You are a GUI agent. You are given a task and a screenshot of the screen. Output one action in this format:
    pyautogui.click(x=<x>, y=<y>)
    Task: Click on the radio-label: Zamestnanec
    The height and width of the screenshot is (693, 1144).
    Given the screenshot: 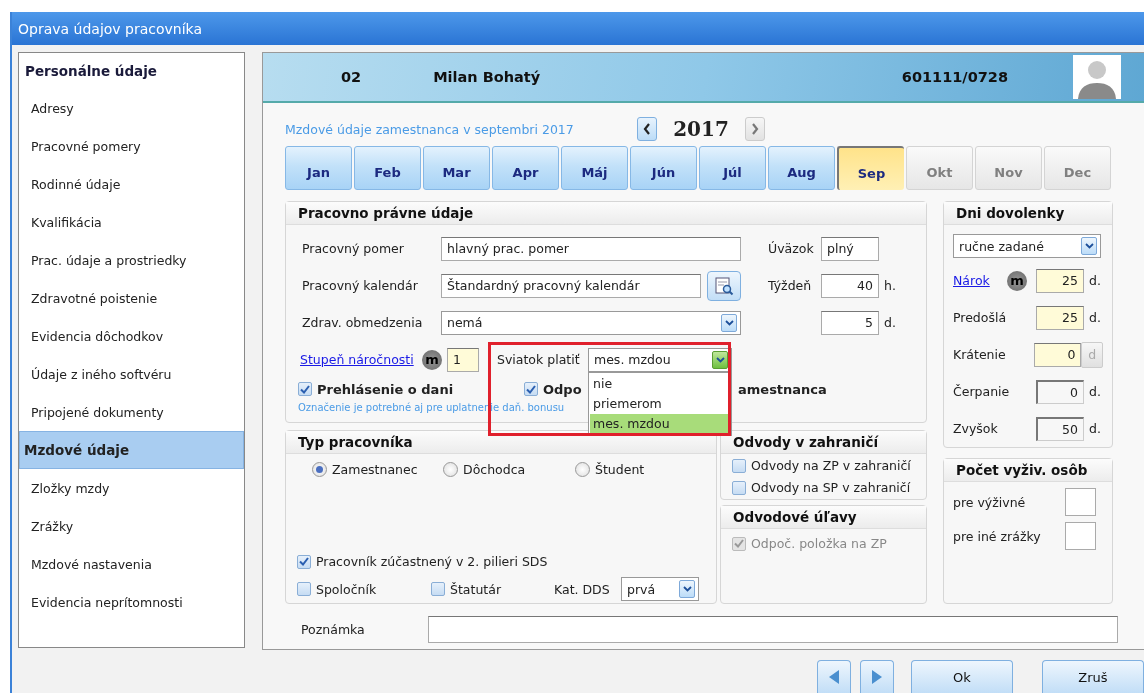 What is the action you would take?
    pyautogui.click(x=375, y=469)
    